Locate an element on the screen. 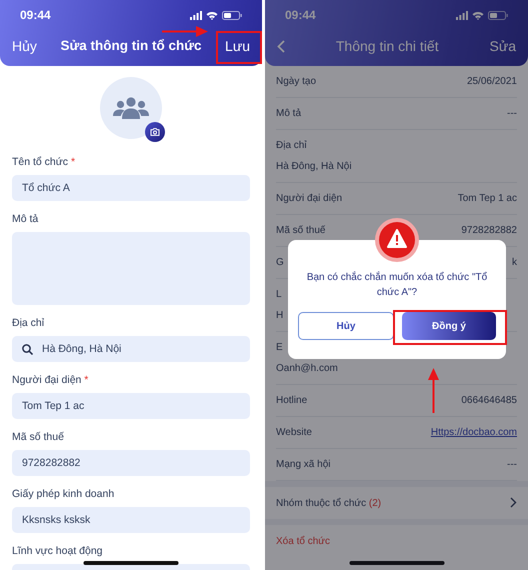  detail-value: k is located at coordinates (514, 263).